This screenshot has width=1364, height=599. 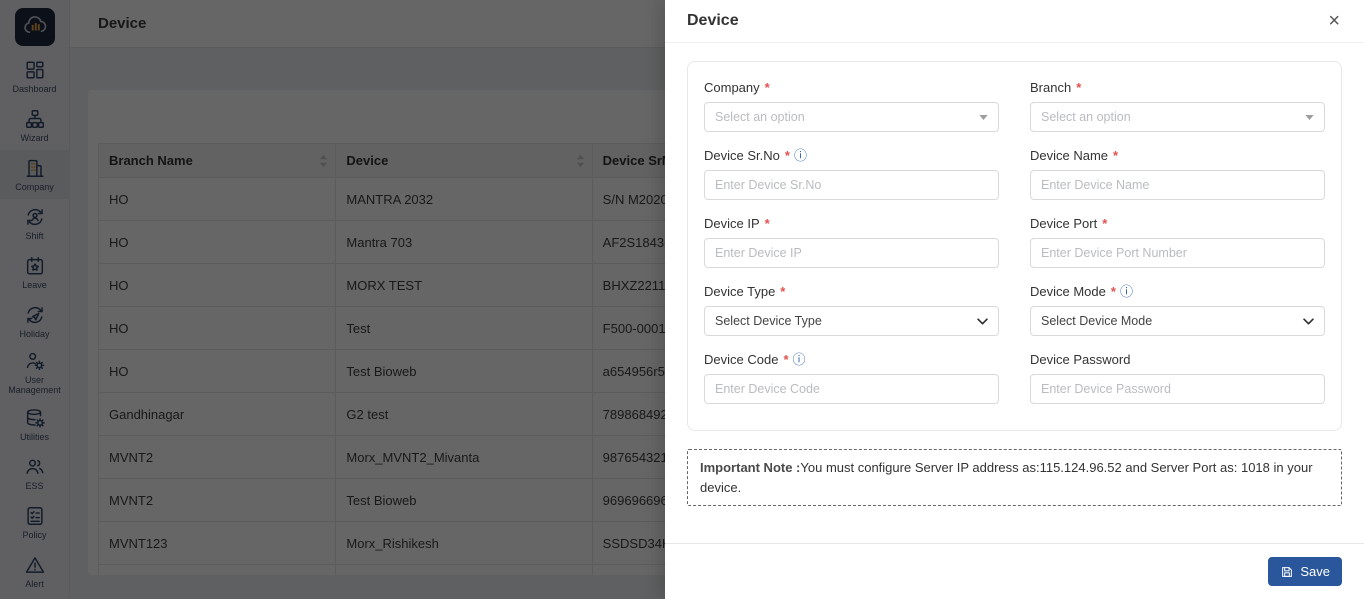 What do you see at coordinates (740, 291) in the screenshot?
I see `field-label: Device Type` at bounding box center [740, 291].